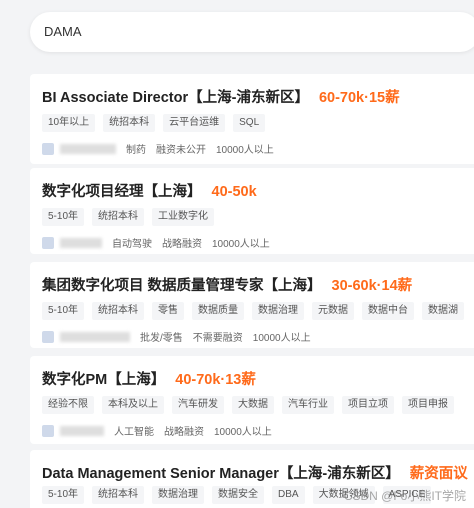 This screenshot has height=508, width=474. What do you see at coordinates (198, 405) in the screenshot?
I see `job-tag: 汽车研发` at bounding box center [198, 405].